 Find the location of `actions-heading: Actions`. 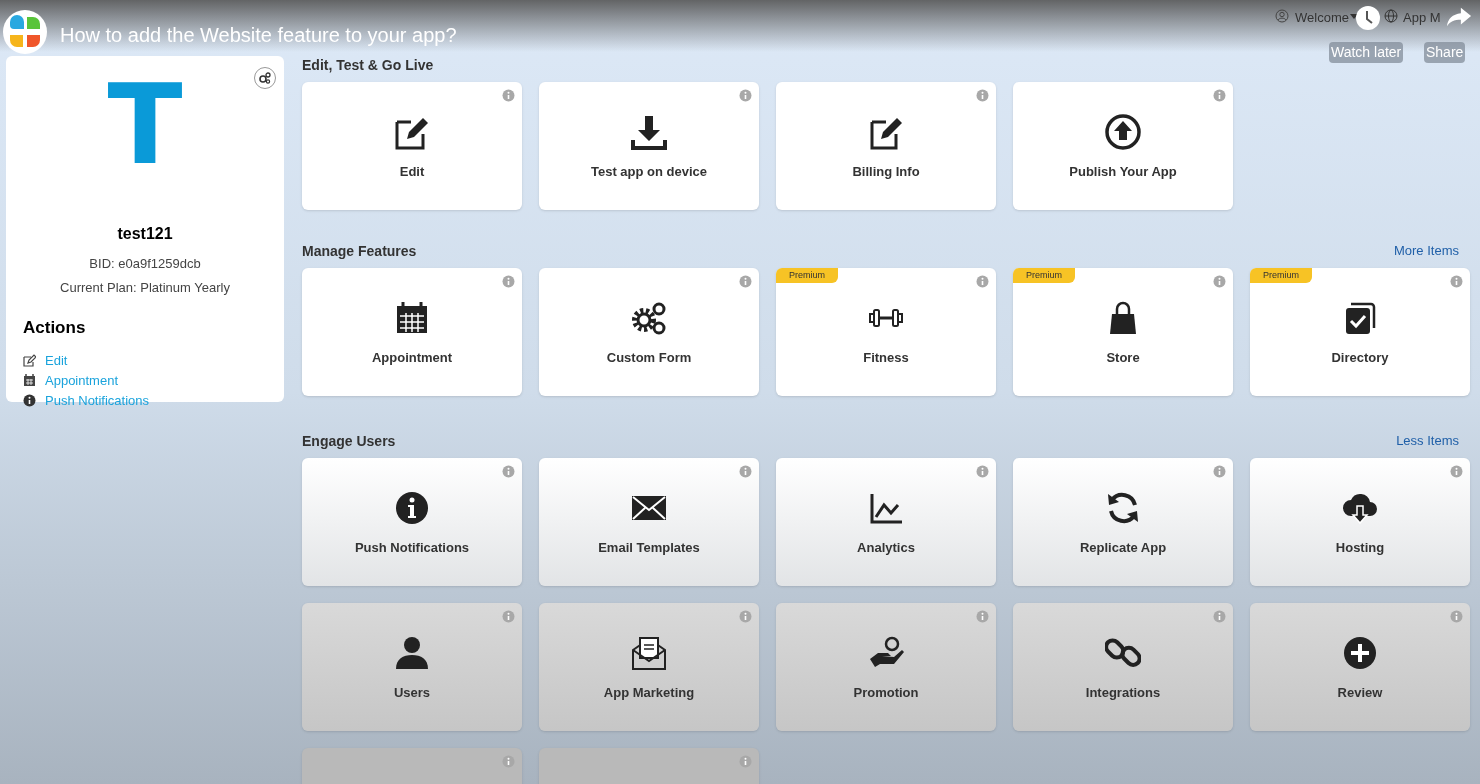

actions-heading: Actions is located at coordinates (55, 328).